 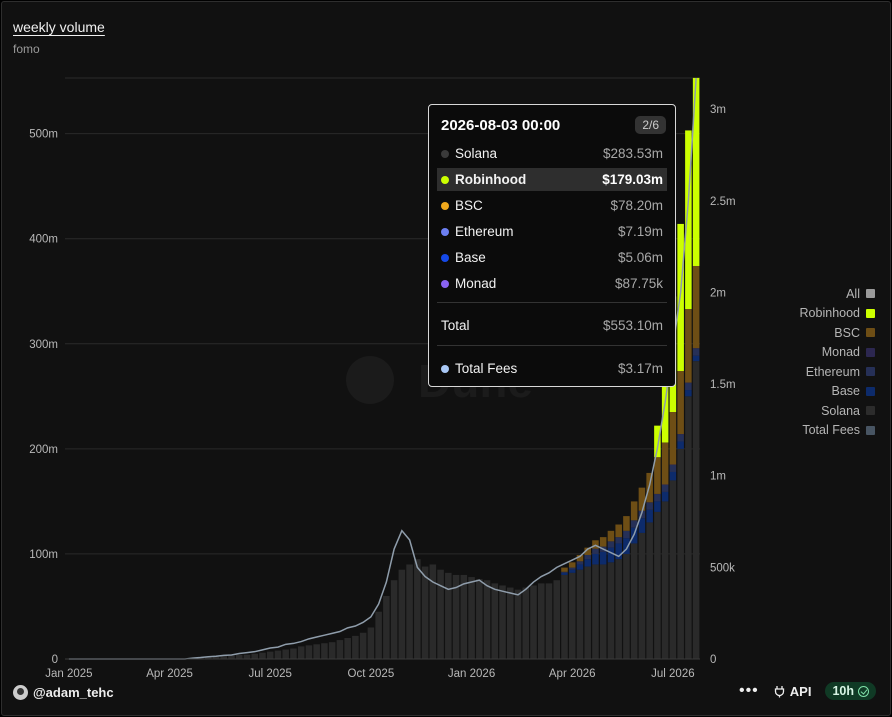 I want to click on y-tick-label: 100m, so click(x=43, y=555).